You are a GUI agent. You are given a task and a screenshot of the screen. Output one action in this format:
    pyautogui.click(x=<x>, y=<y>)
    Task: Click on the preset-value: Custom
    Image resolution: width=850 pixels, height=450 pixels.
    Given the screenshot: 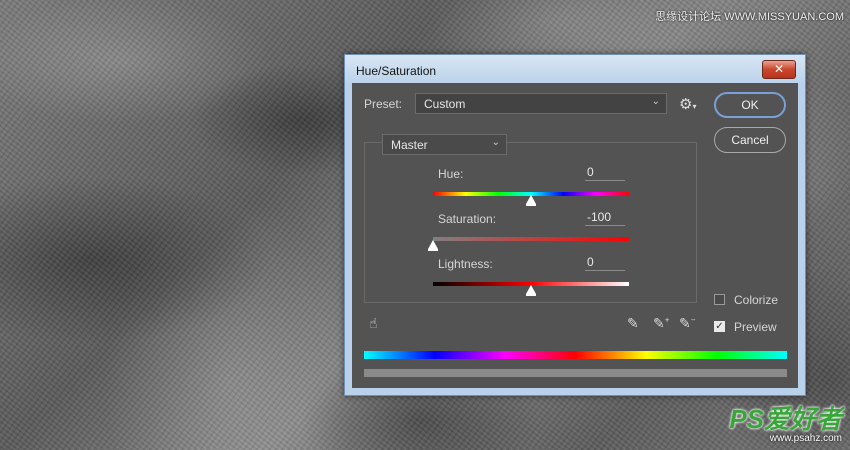 What is the action you would take?
    pyautogui.click(x=445, y=104)
    